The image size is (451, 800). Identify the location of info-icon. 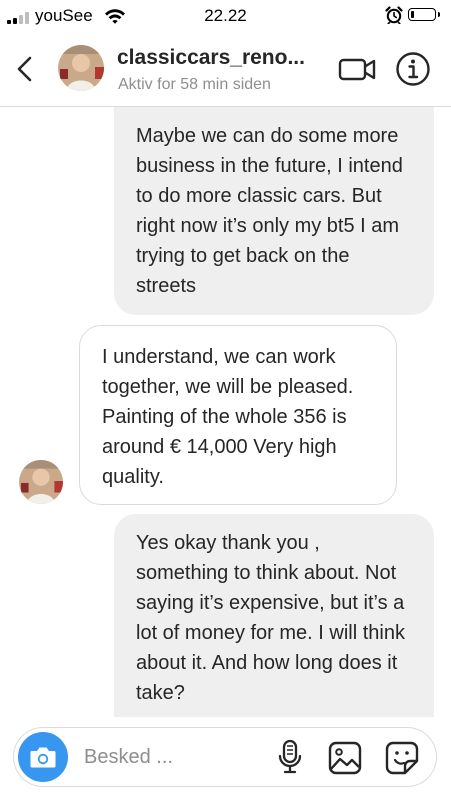
(413, 69).